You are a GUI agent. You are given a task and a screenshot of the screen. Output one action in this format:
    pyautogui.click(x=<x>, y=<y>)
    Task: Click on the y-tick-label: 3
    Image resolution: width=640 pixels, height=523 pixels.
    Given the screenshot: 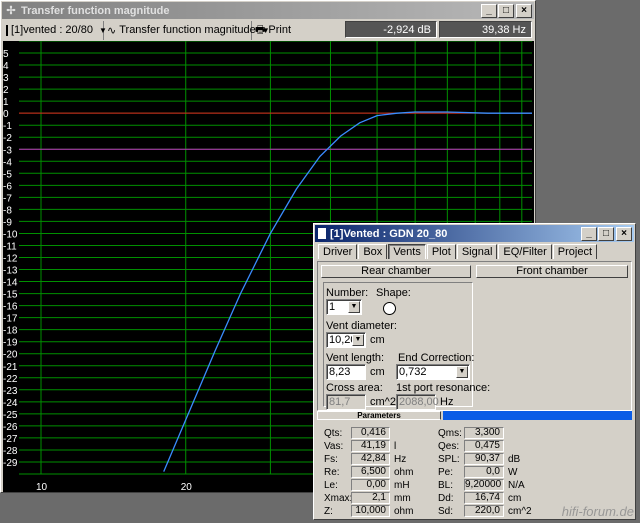 What is the action you would take?
    pyautogui.click(x=6, y=78)
    